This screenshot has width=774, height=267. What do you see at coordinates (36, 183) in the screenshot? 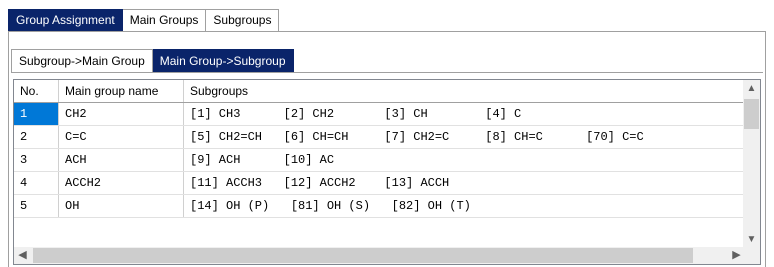
I see `row-no: 4` at bounding box center [36, 183].